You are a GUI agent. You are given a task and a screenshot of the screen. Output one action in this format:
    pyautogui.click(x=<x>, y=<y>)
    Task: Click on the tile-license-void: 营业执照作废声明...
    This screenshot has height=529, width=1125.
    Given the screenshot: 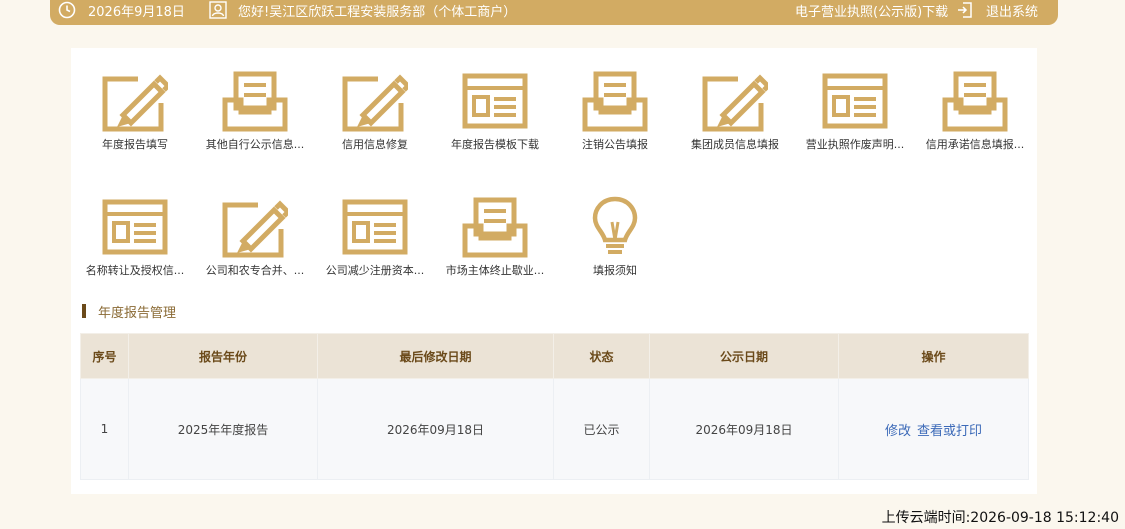 What is the action you would take?
    pyautogui.click(x=855, y=120)
    